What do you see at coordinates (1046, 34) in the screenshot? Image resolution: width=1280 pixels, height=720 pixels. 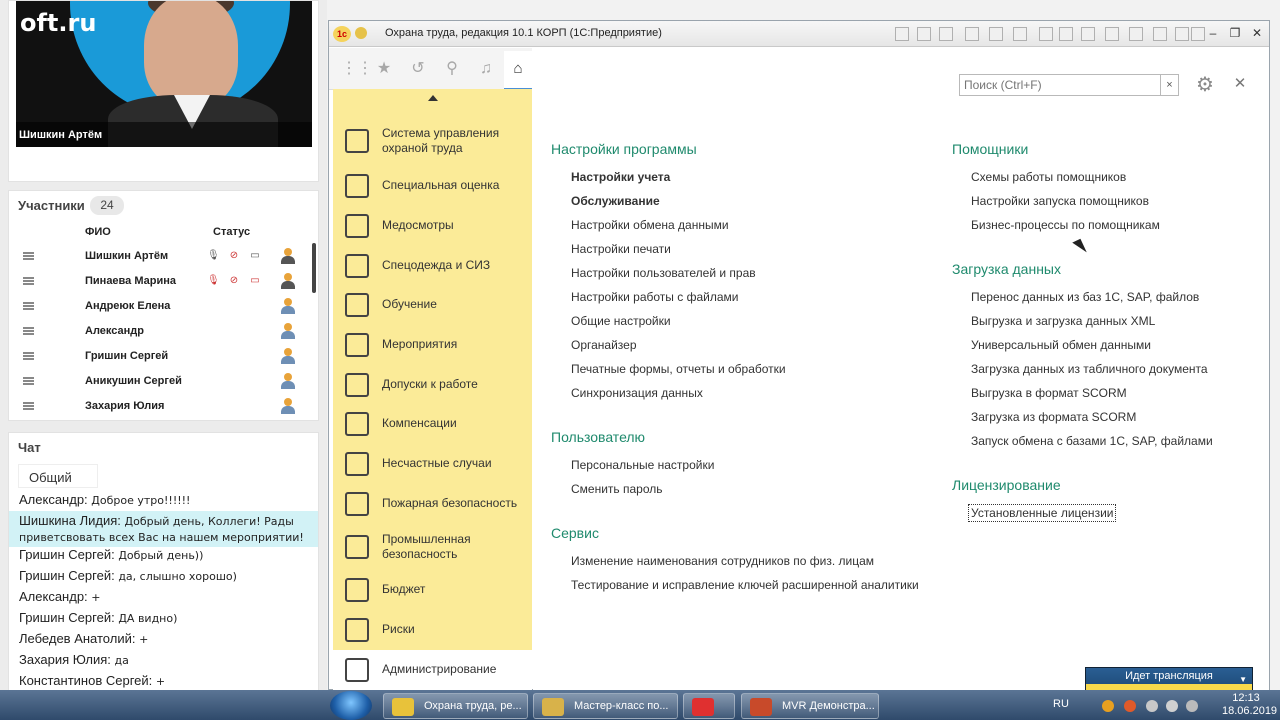 I see `calendar-icon` at bounding box center [1046, 34].